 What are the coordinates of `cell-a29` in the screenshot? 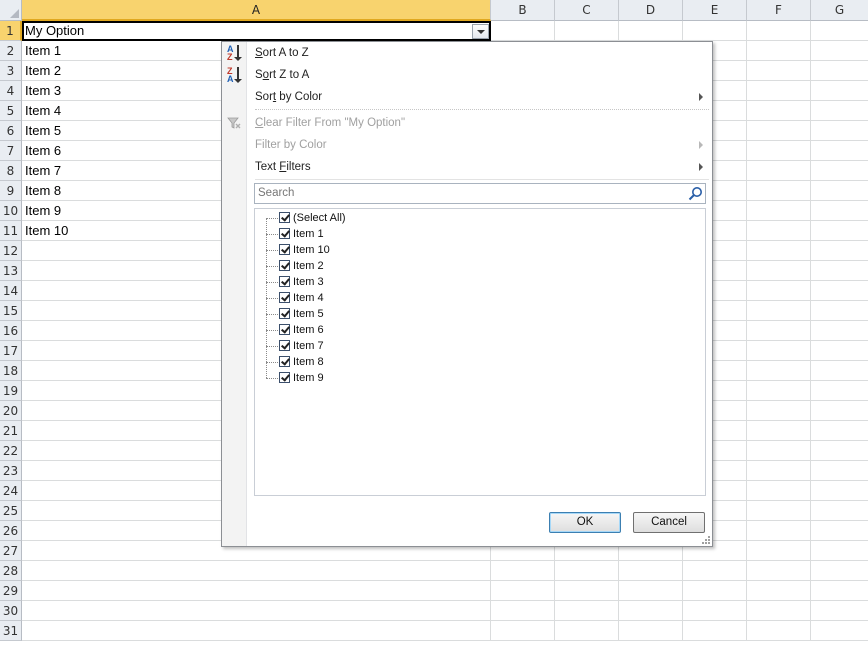 It's located at (256, 591).